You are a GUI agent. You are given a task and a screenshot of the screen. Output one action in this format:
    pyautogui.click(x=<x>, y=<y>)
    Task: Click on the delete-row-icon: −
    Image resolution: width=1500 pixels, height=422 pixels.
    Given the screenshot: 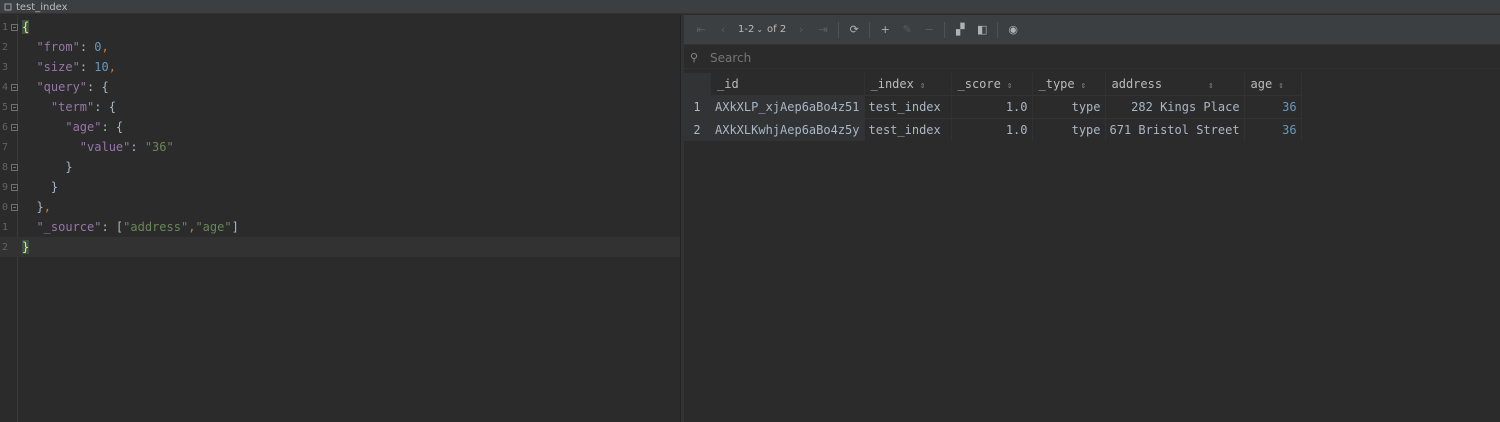 What is the action you would take?
    pyautogui.click(x=929, y=30)
    